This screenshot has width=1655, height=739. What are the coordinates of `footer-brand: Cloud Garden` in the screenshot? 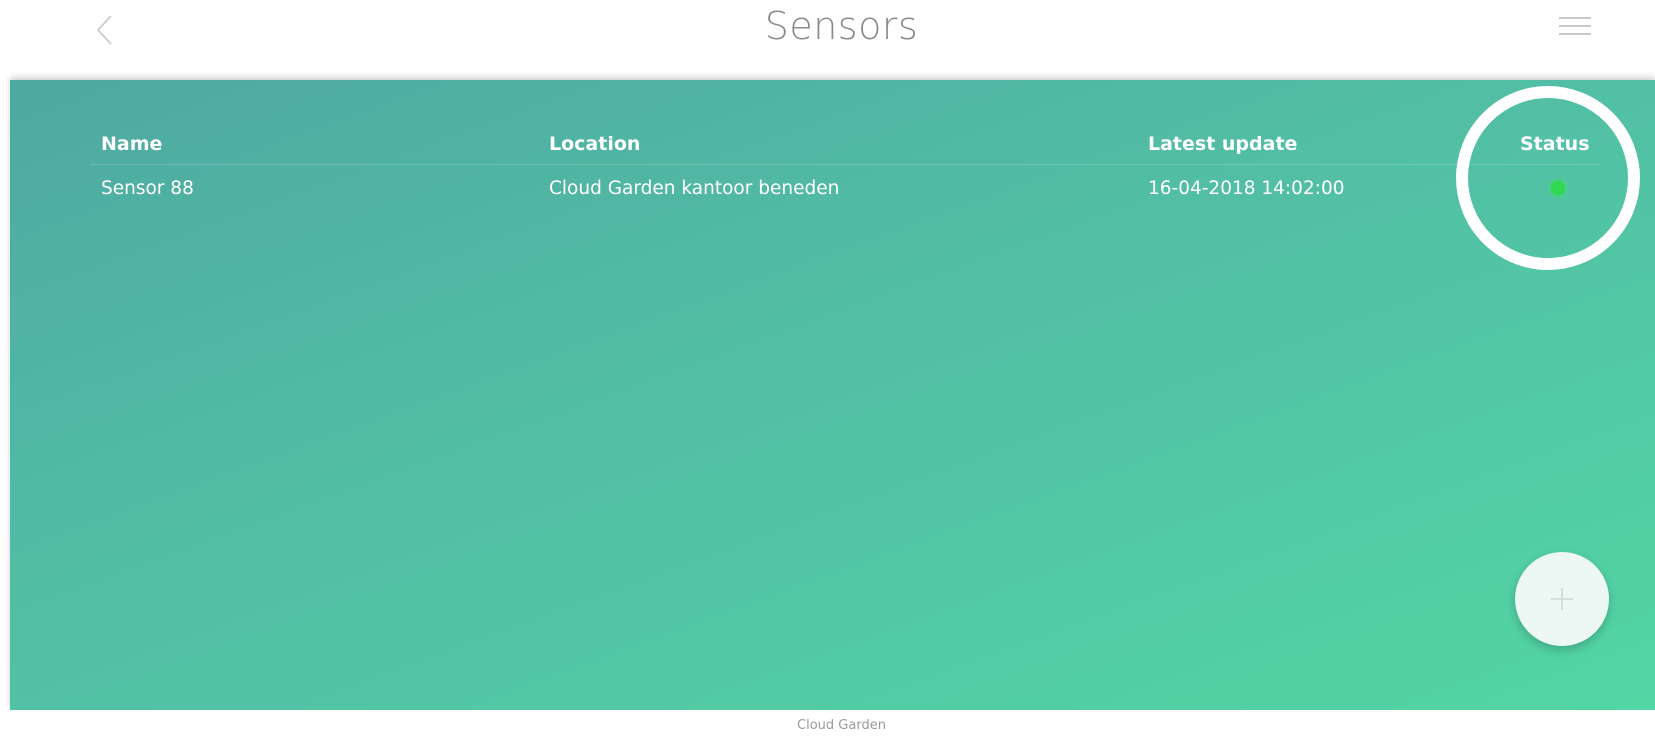 It's located at (841, 725).